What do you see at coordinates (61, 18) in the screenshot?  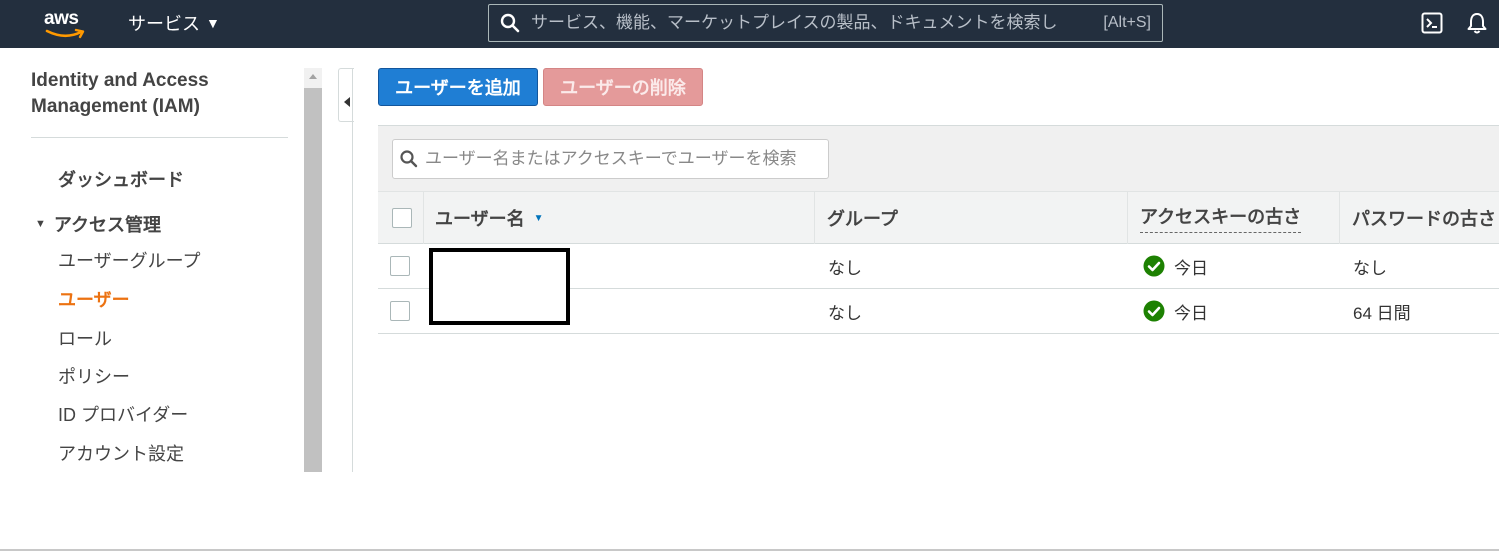 I see `aws-logo-text: aws` at bounding box center [61, 18].